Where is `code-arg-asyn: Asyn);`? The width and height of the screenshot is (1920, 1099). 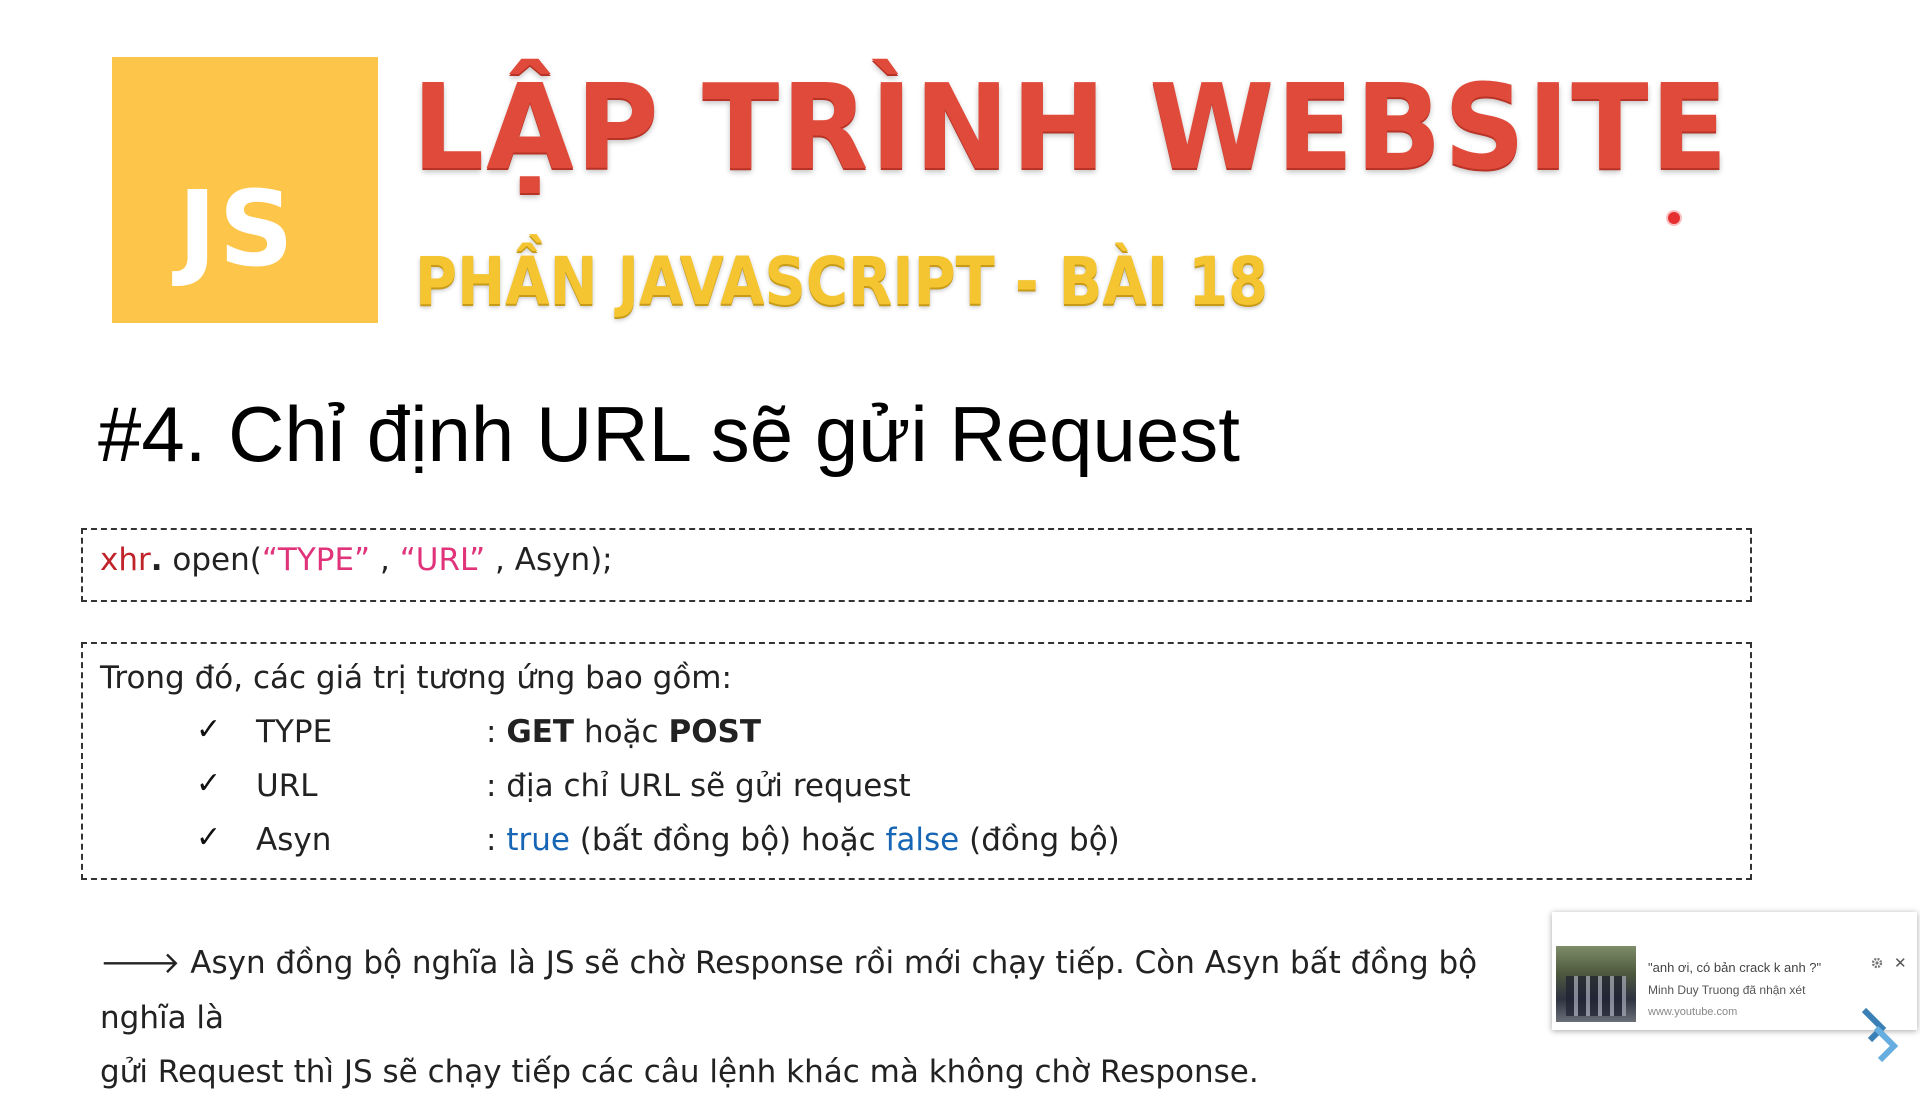 code-arg-asyn: Asyn); is located at coordinates (563, 560).